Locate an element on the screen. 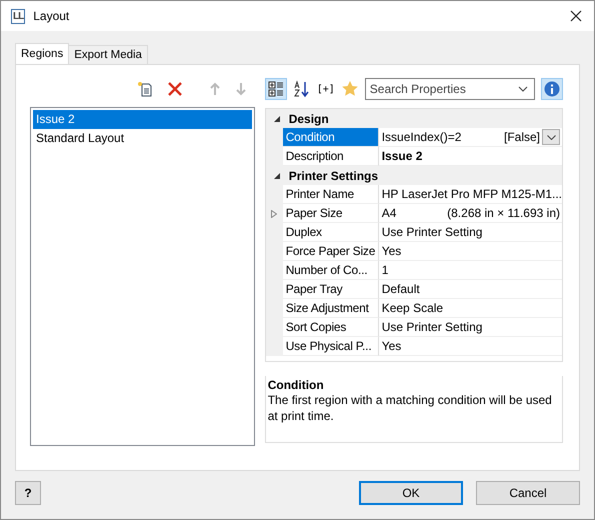  app-logo: LL is located at coordinates (18, 16).